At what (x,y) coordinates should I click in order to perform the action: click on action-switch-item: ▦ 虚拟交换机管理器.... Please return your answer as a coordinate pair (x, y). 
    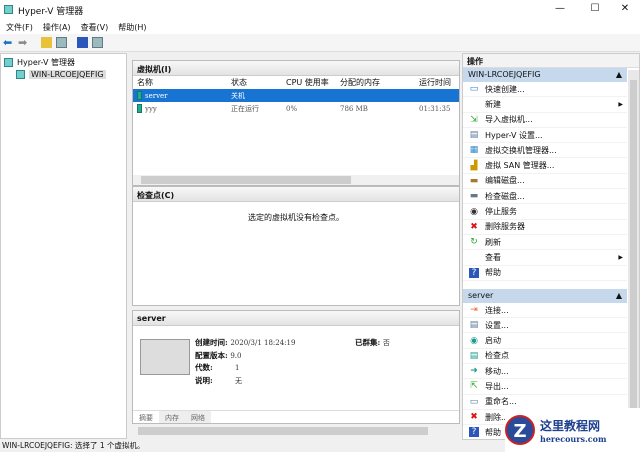
    Looking at the image, I should click on (545, 151).